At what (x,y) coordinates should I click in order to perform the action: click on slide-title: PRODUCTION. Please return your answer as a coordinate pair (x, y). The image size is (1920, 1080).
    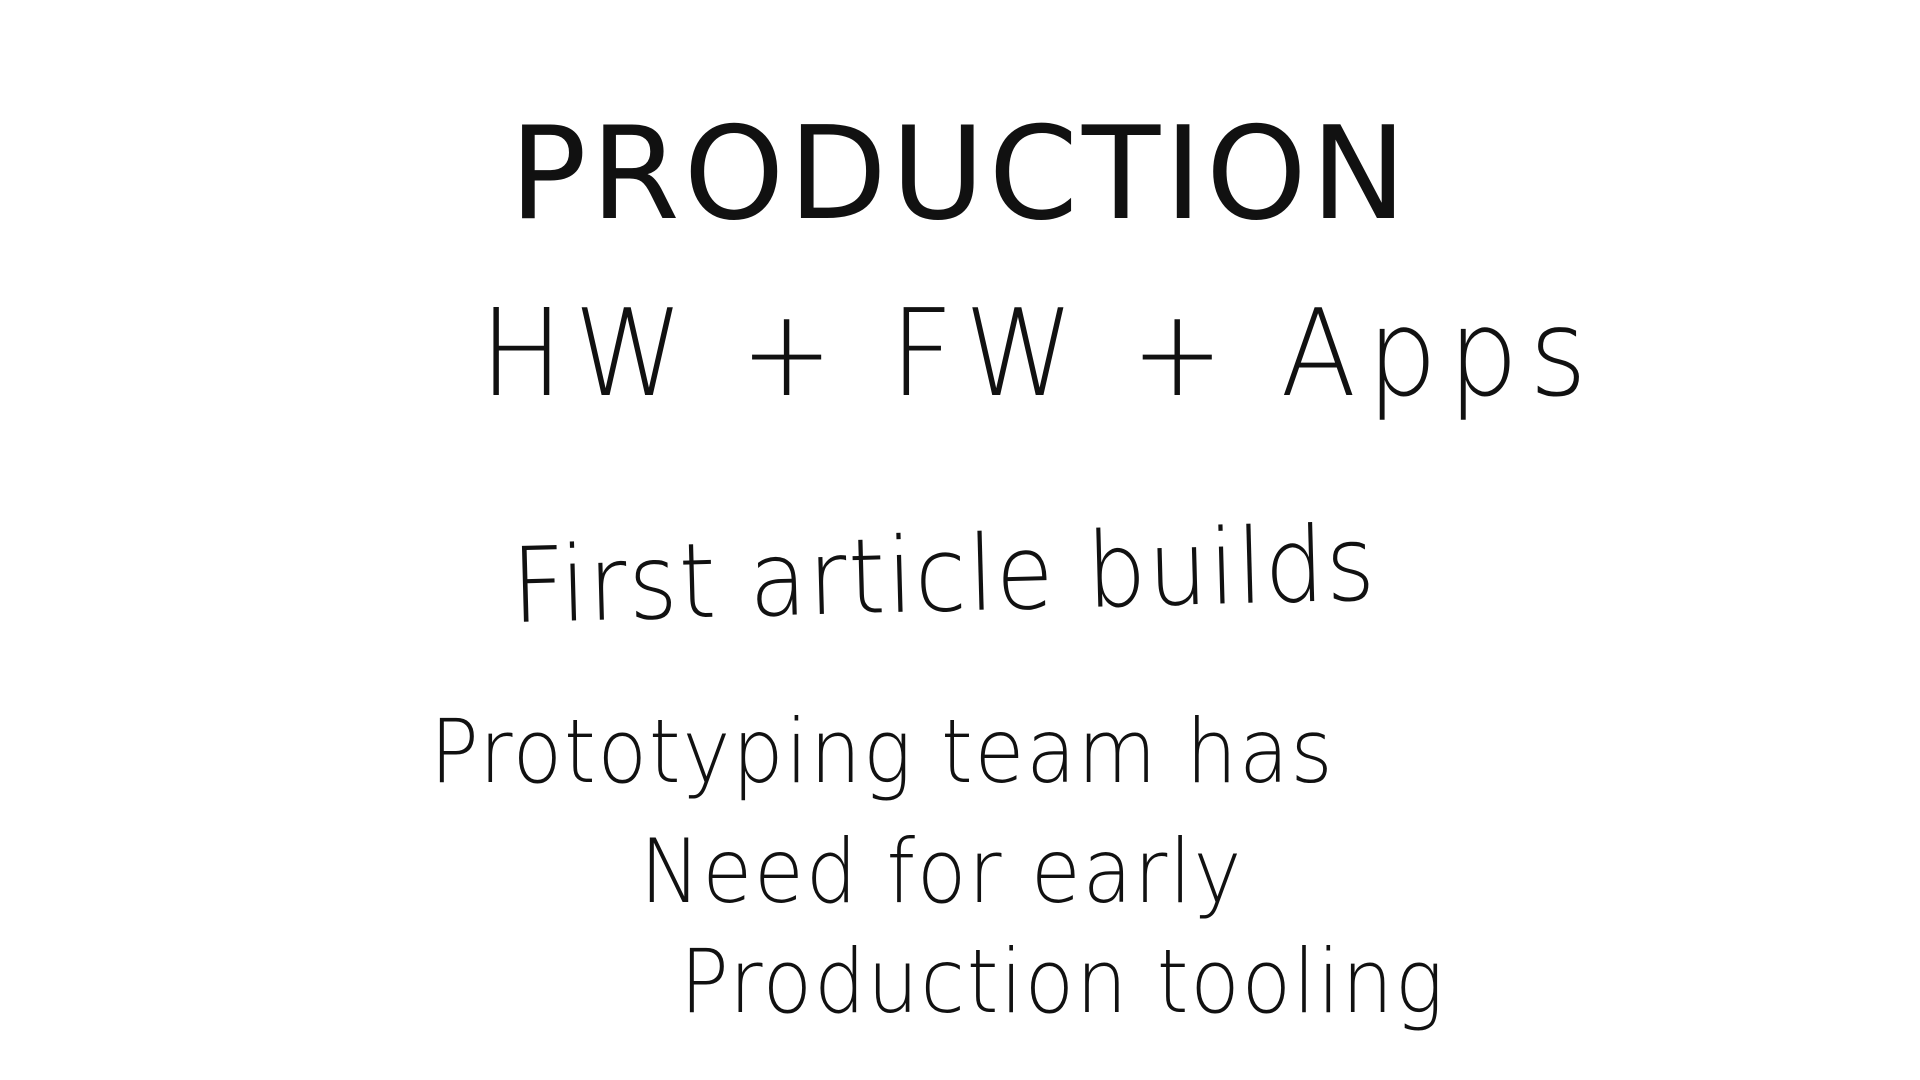
    Looking at the image, I should click on (960, 174).